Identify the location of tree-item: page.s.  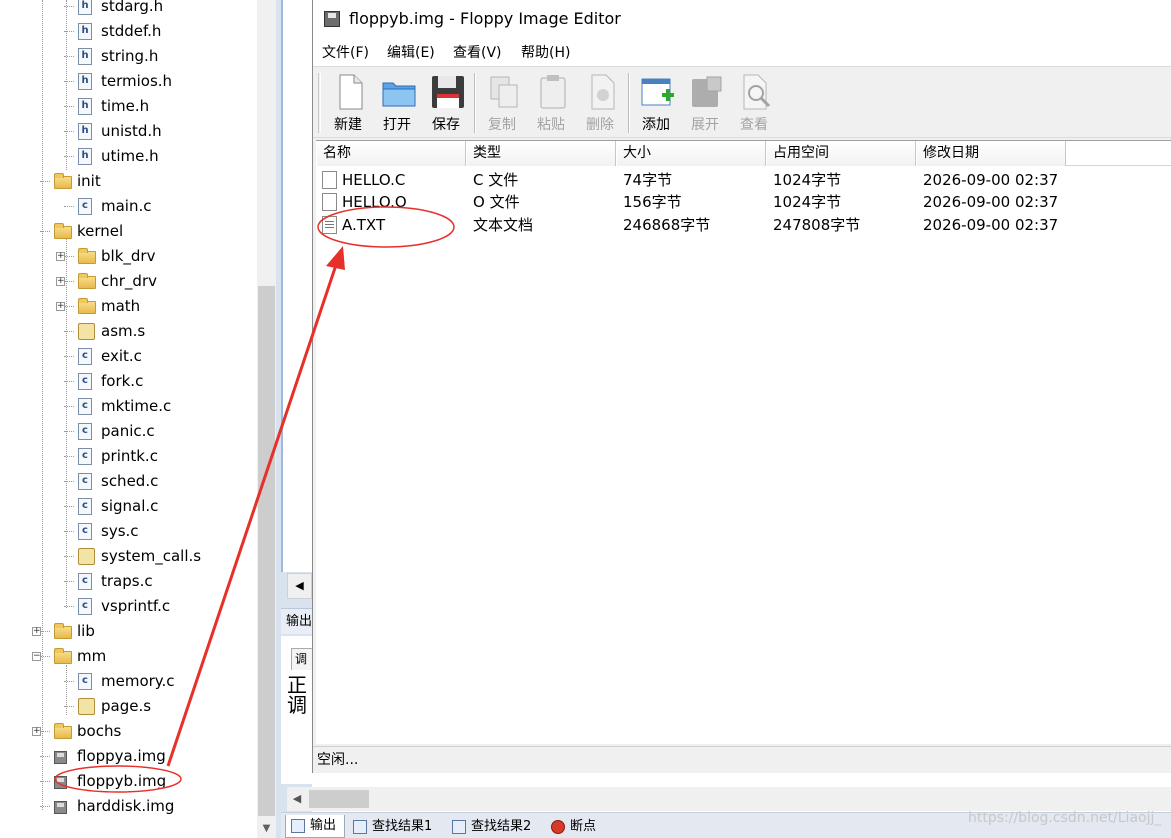
(128, 706).